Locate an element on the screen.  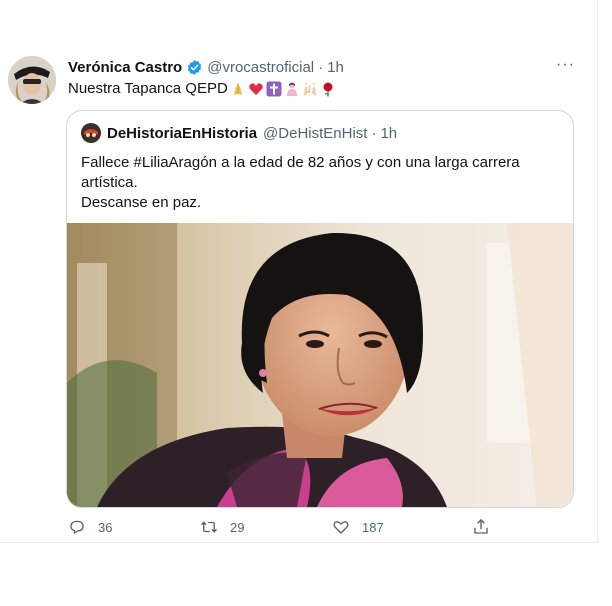
retweet-count: 29 is located at coordinates (237, 527).